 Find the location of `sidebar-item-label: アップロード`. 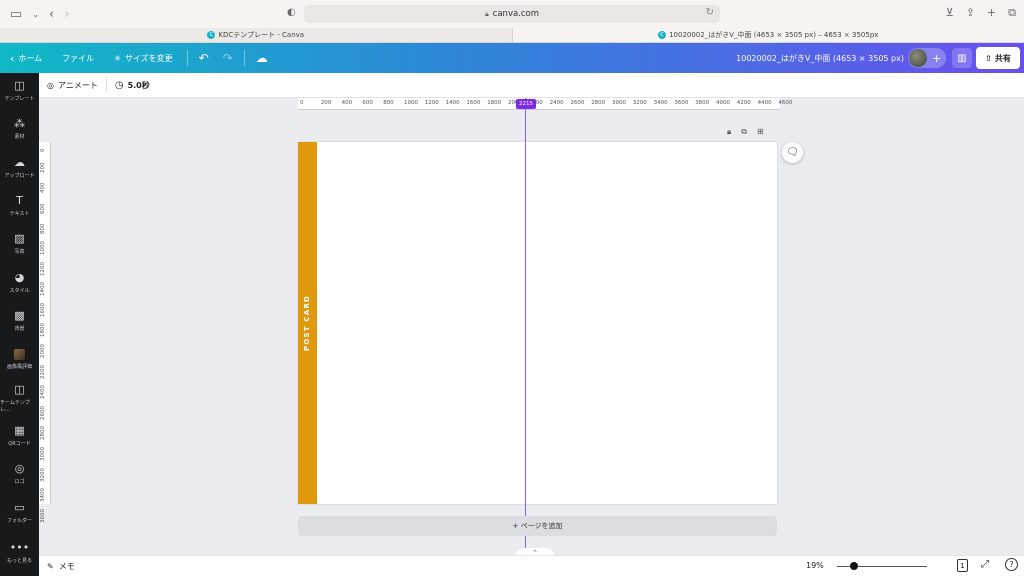

sidebar-item-label: アップロード is located at coordinates (19, 176).